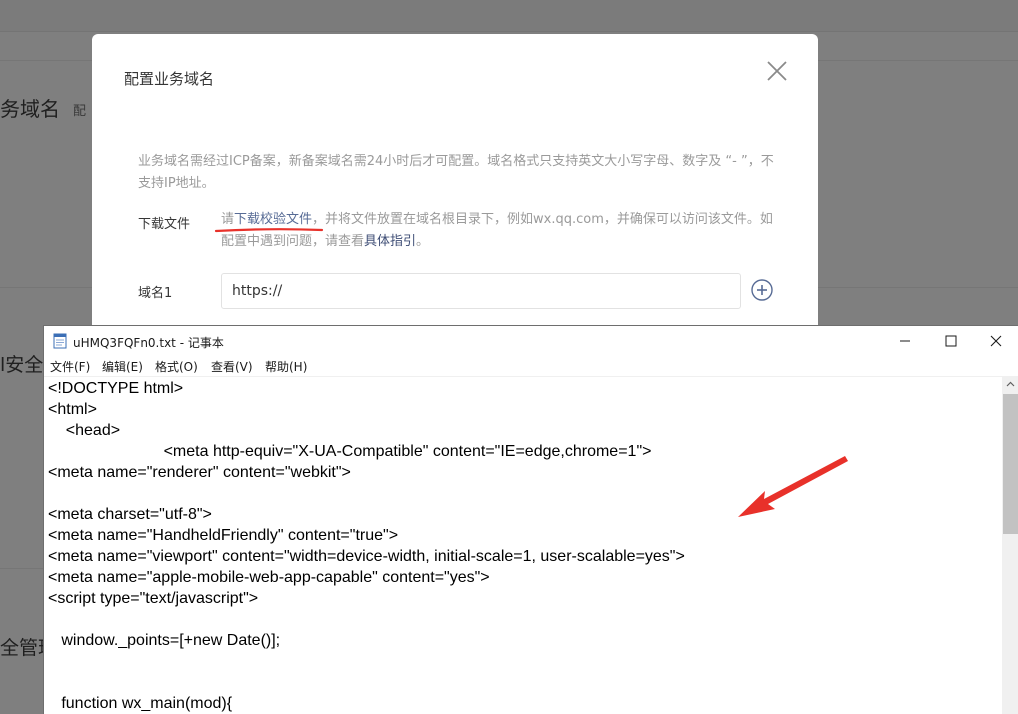  Describe the element at coordinates (22, 365) in the screenshot. I see `background-section-label: l安全` at that location.